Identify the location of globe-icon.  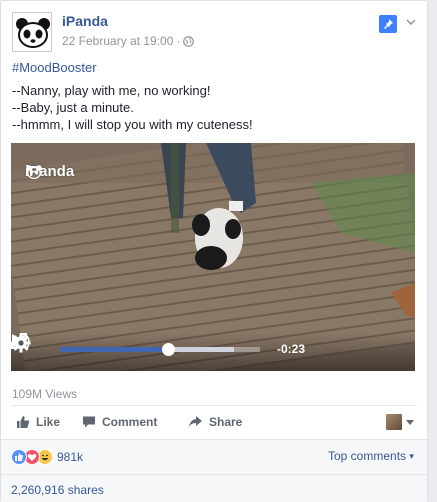
(189, 41).